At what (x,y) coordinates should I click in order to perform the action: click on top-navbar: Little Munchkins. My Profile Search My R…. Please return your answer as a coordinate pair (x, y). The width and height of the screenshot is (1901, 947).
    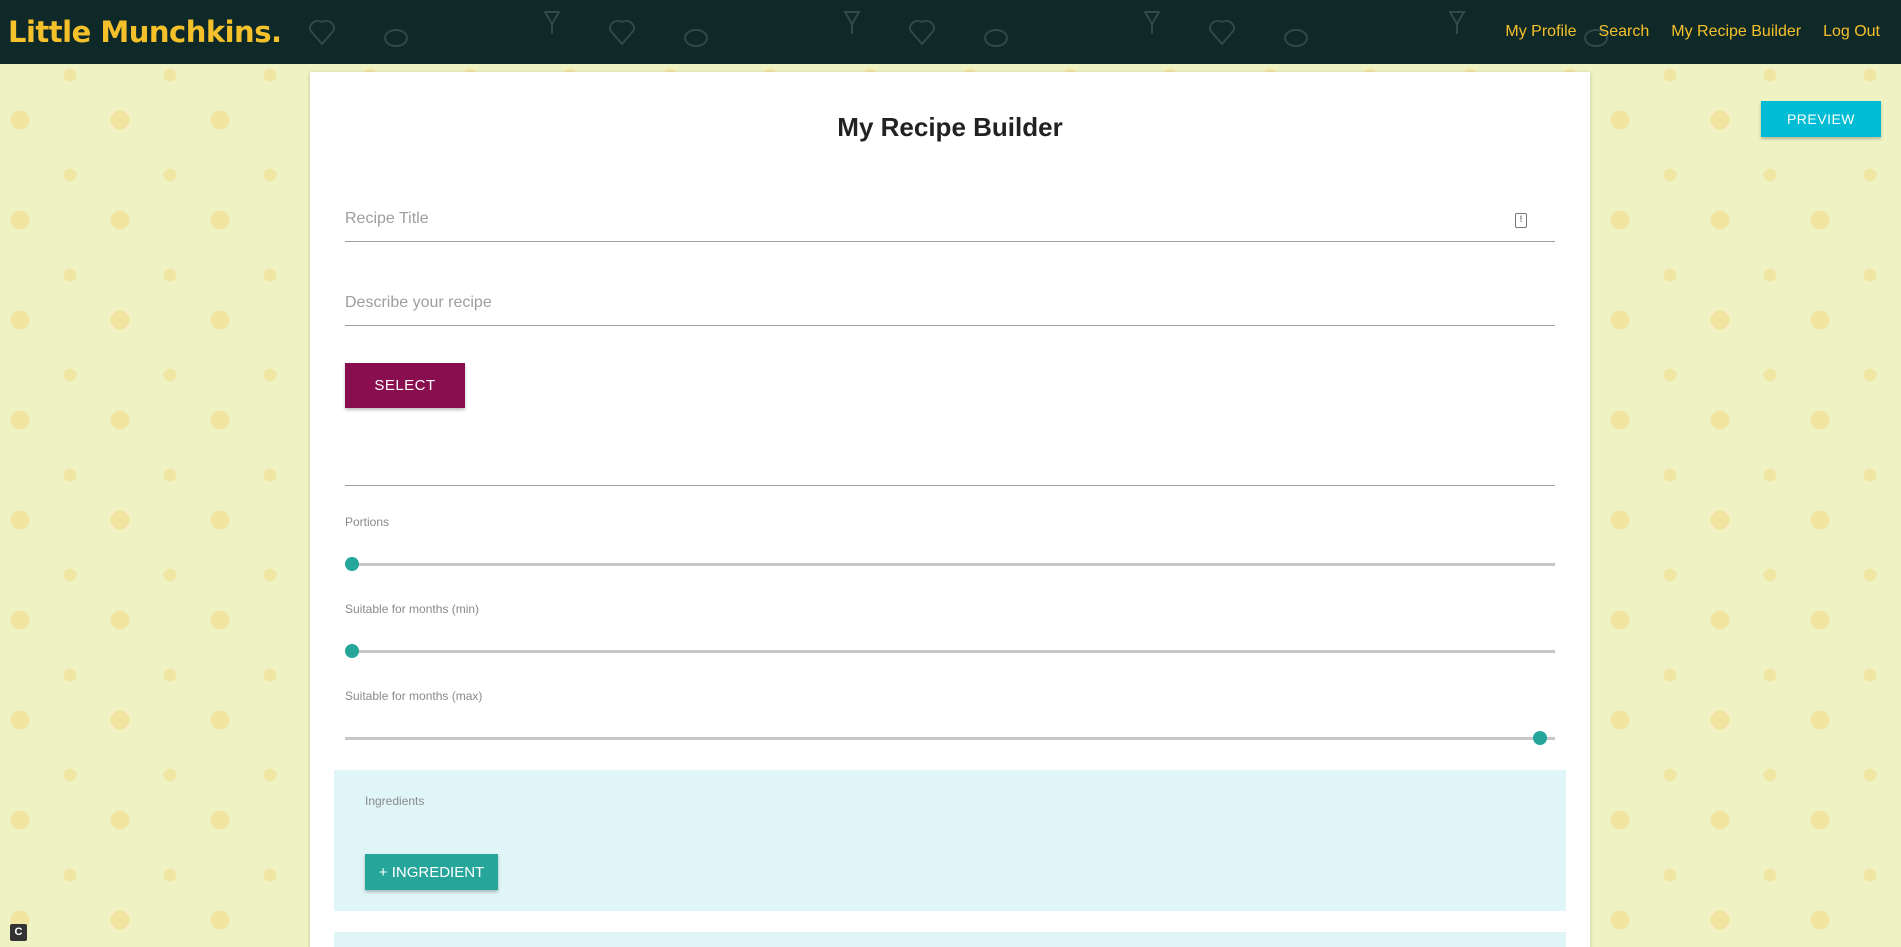
    Looking at the image, I should click on (950, 32).